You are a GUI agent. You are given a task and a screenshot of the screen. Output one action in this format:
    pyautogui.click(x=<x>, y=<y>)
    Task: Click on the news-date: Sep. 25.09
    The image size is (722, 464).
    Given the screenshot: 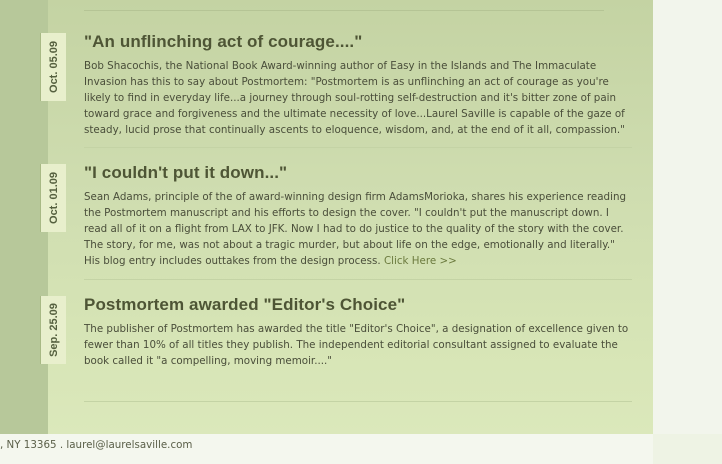 What is the action you would take?
    pyautogui.click(x=53, y=330)
    